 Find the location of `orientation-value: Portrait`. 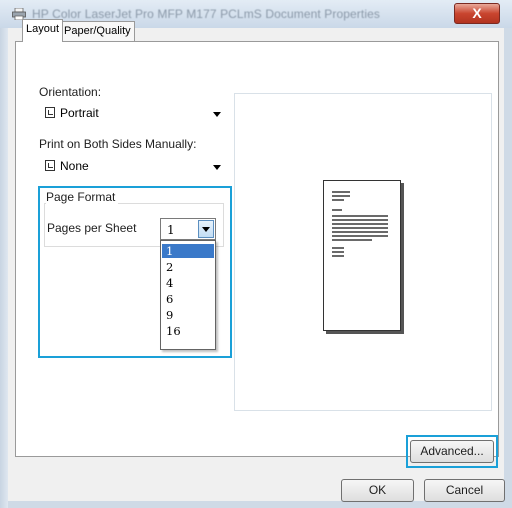

orientation-value: Portrait is located at coordinates (79, 113).